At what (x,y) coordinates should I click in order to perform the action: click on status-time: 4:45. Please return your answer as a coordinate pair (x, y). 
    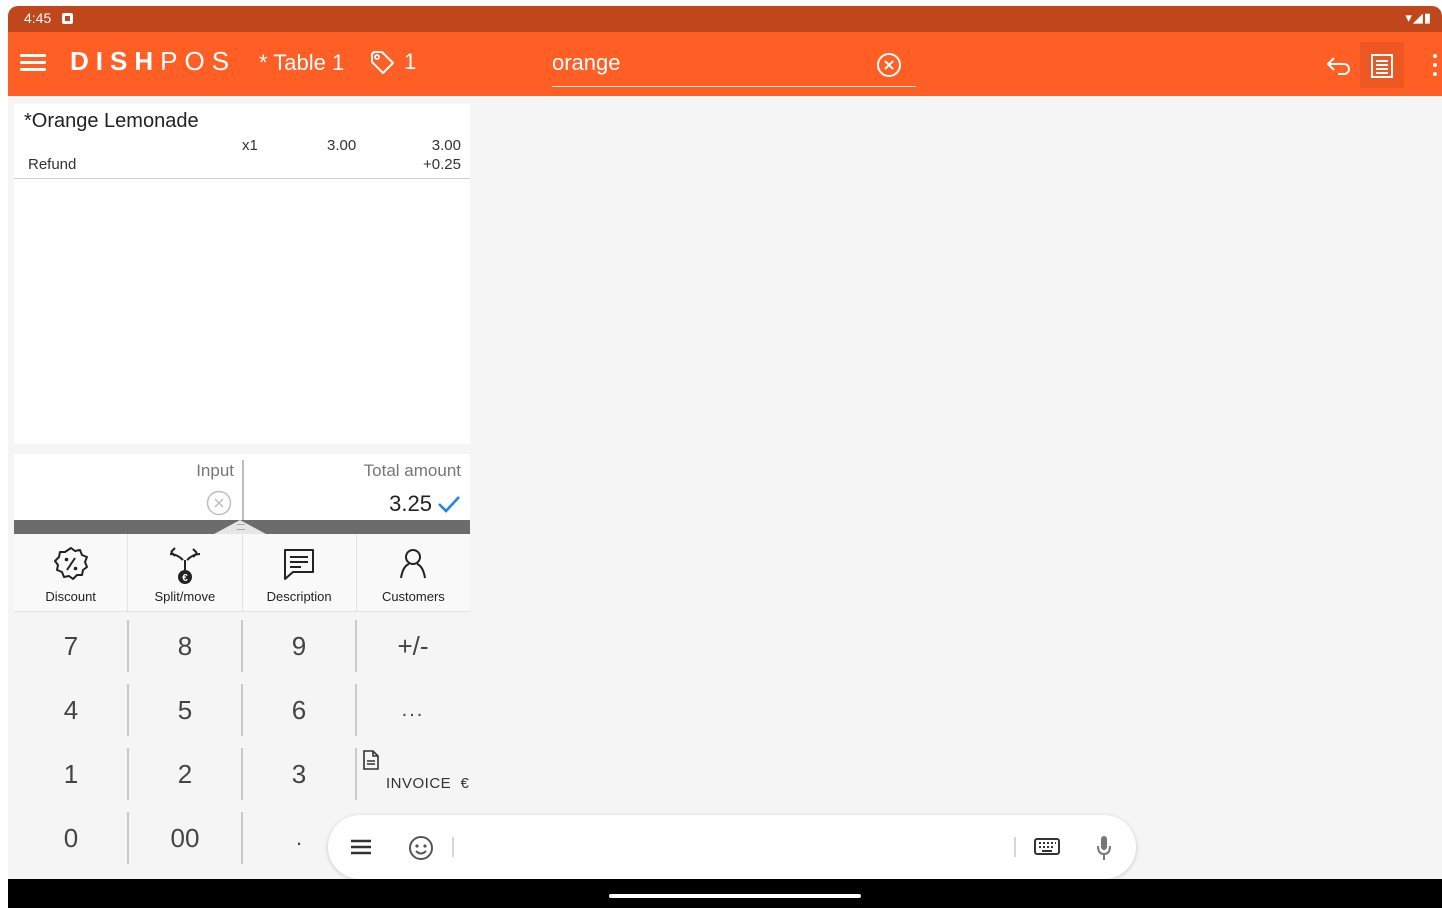
    Looking at the image, I should click on (38, 18).